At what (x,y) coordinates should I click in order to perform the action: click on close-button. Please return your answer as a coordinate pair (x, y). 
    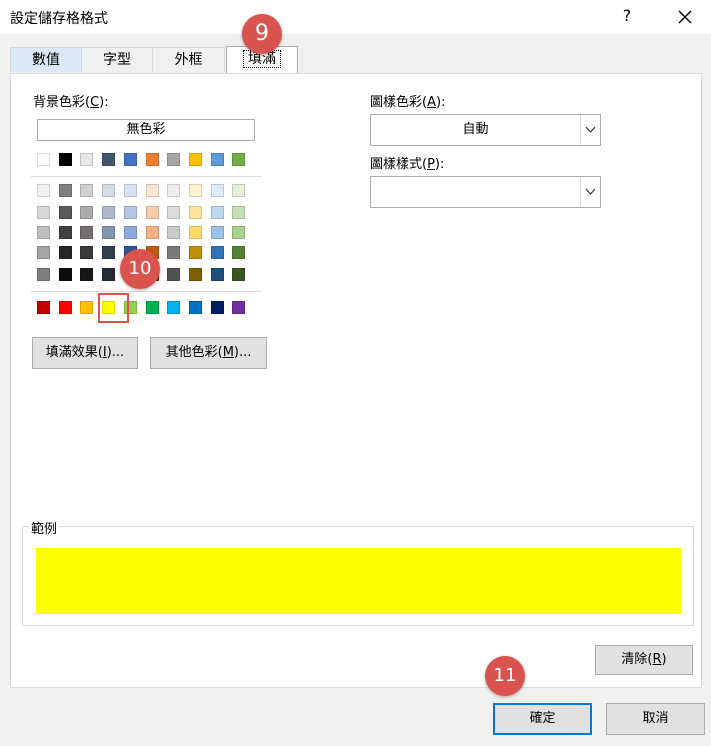
    Looking at the image, I should click on (685, 17).